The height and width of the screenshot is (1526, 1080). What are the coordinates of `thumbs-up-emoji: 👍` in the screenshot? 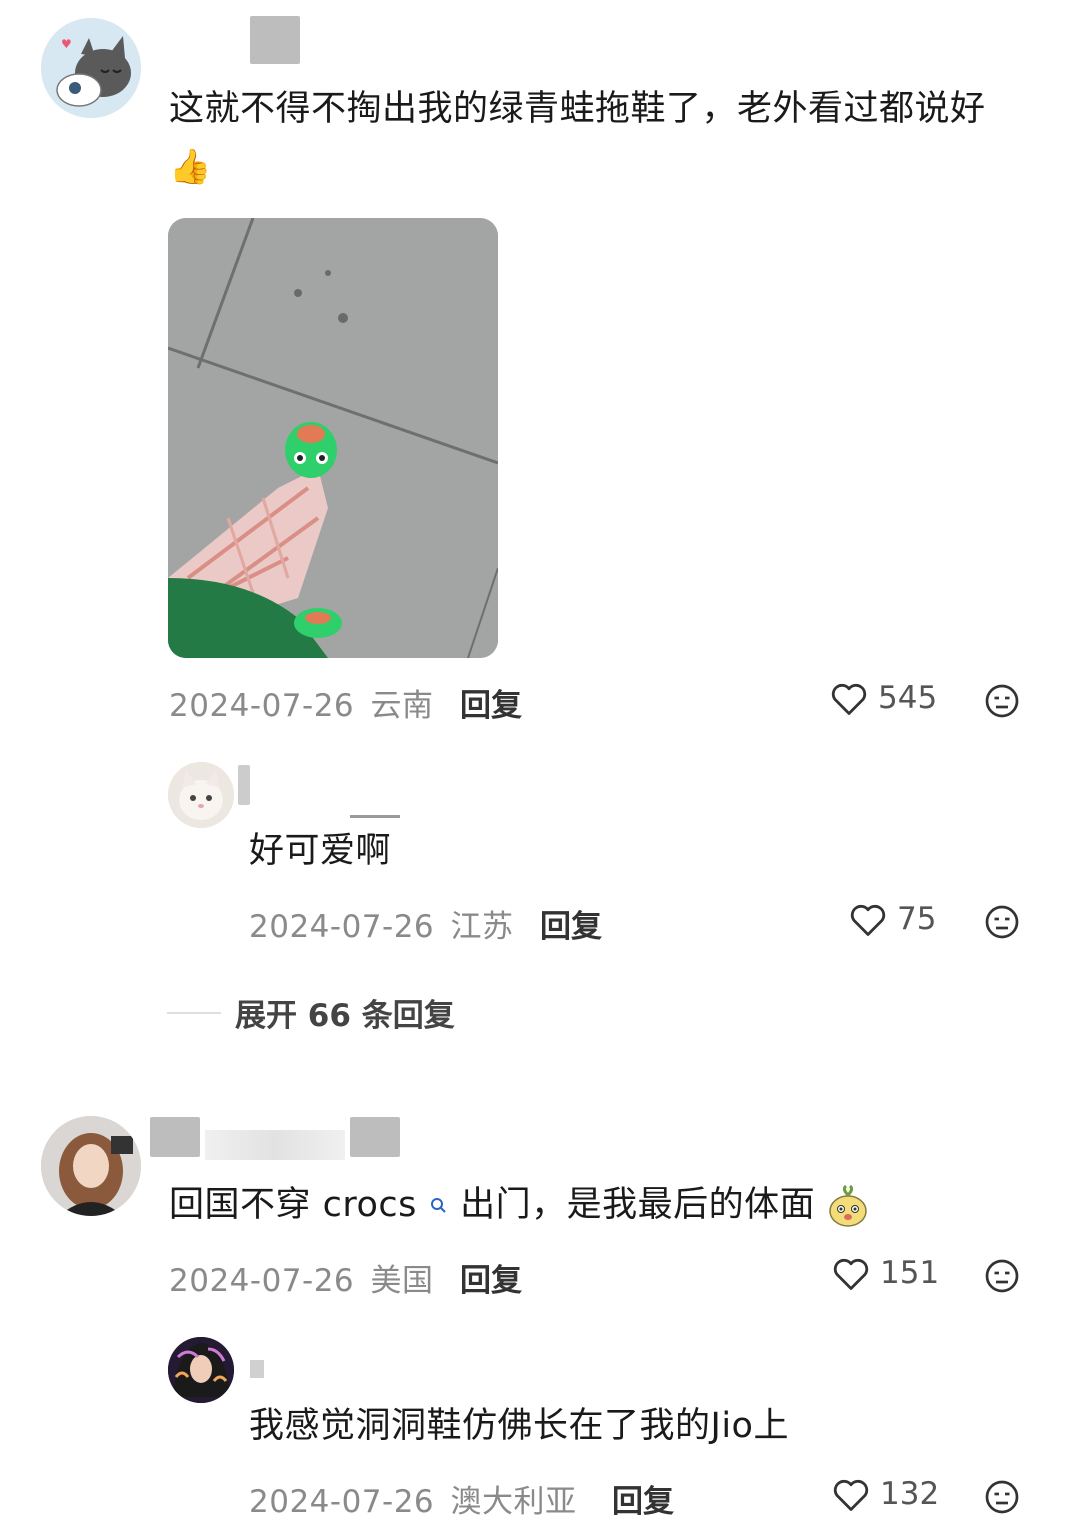 It's located at (190, 167).